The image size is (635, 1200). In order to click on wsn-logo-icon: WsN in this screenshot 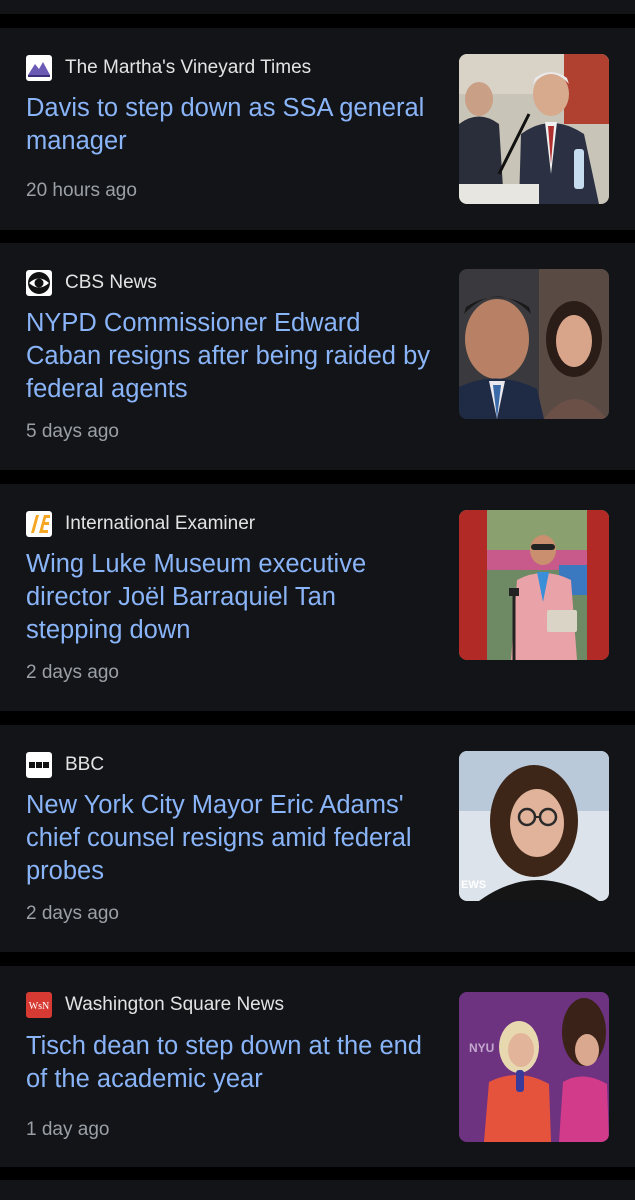, I will do `click(39, 1005)`.